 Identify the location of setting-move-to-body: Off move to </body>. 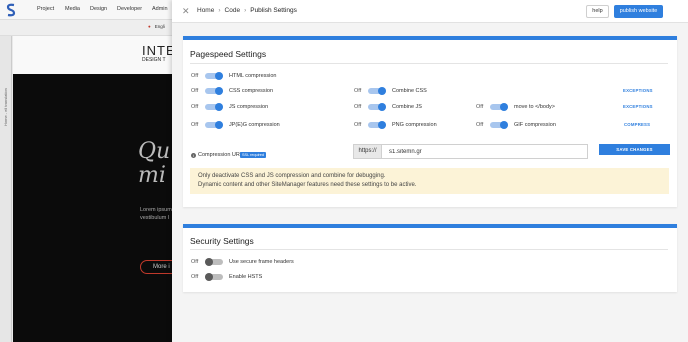
(515, 106).